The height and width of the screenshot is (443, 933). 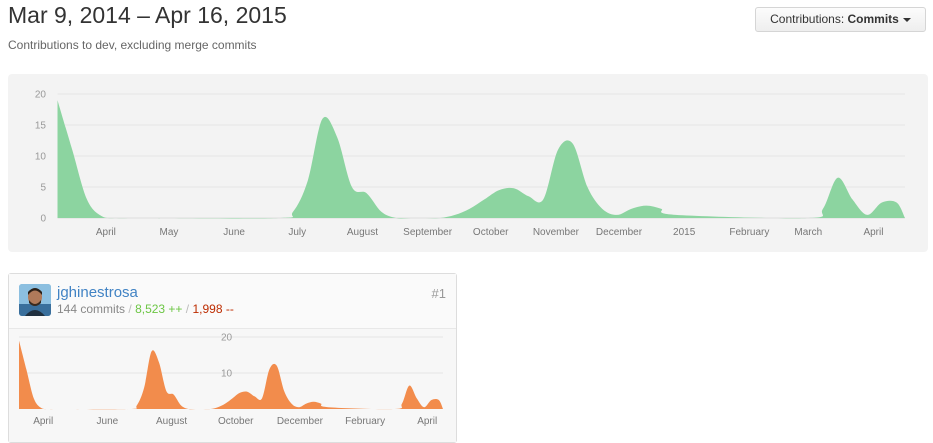 What do you see at coordinates (684, 232) in the screenshot?
I see `x-tick-label: 2015` at bounding box center [684, 232].